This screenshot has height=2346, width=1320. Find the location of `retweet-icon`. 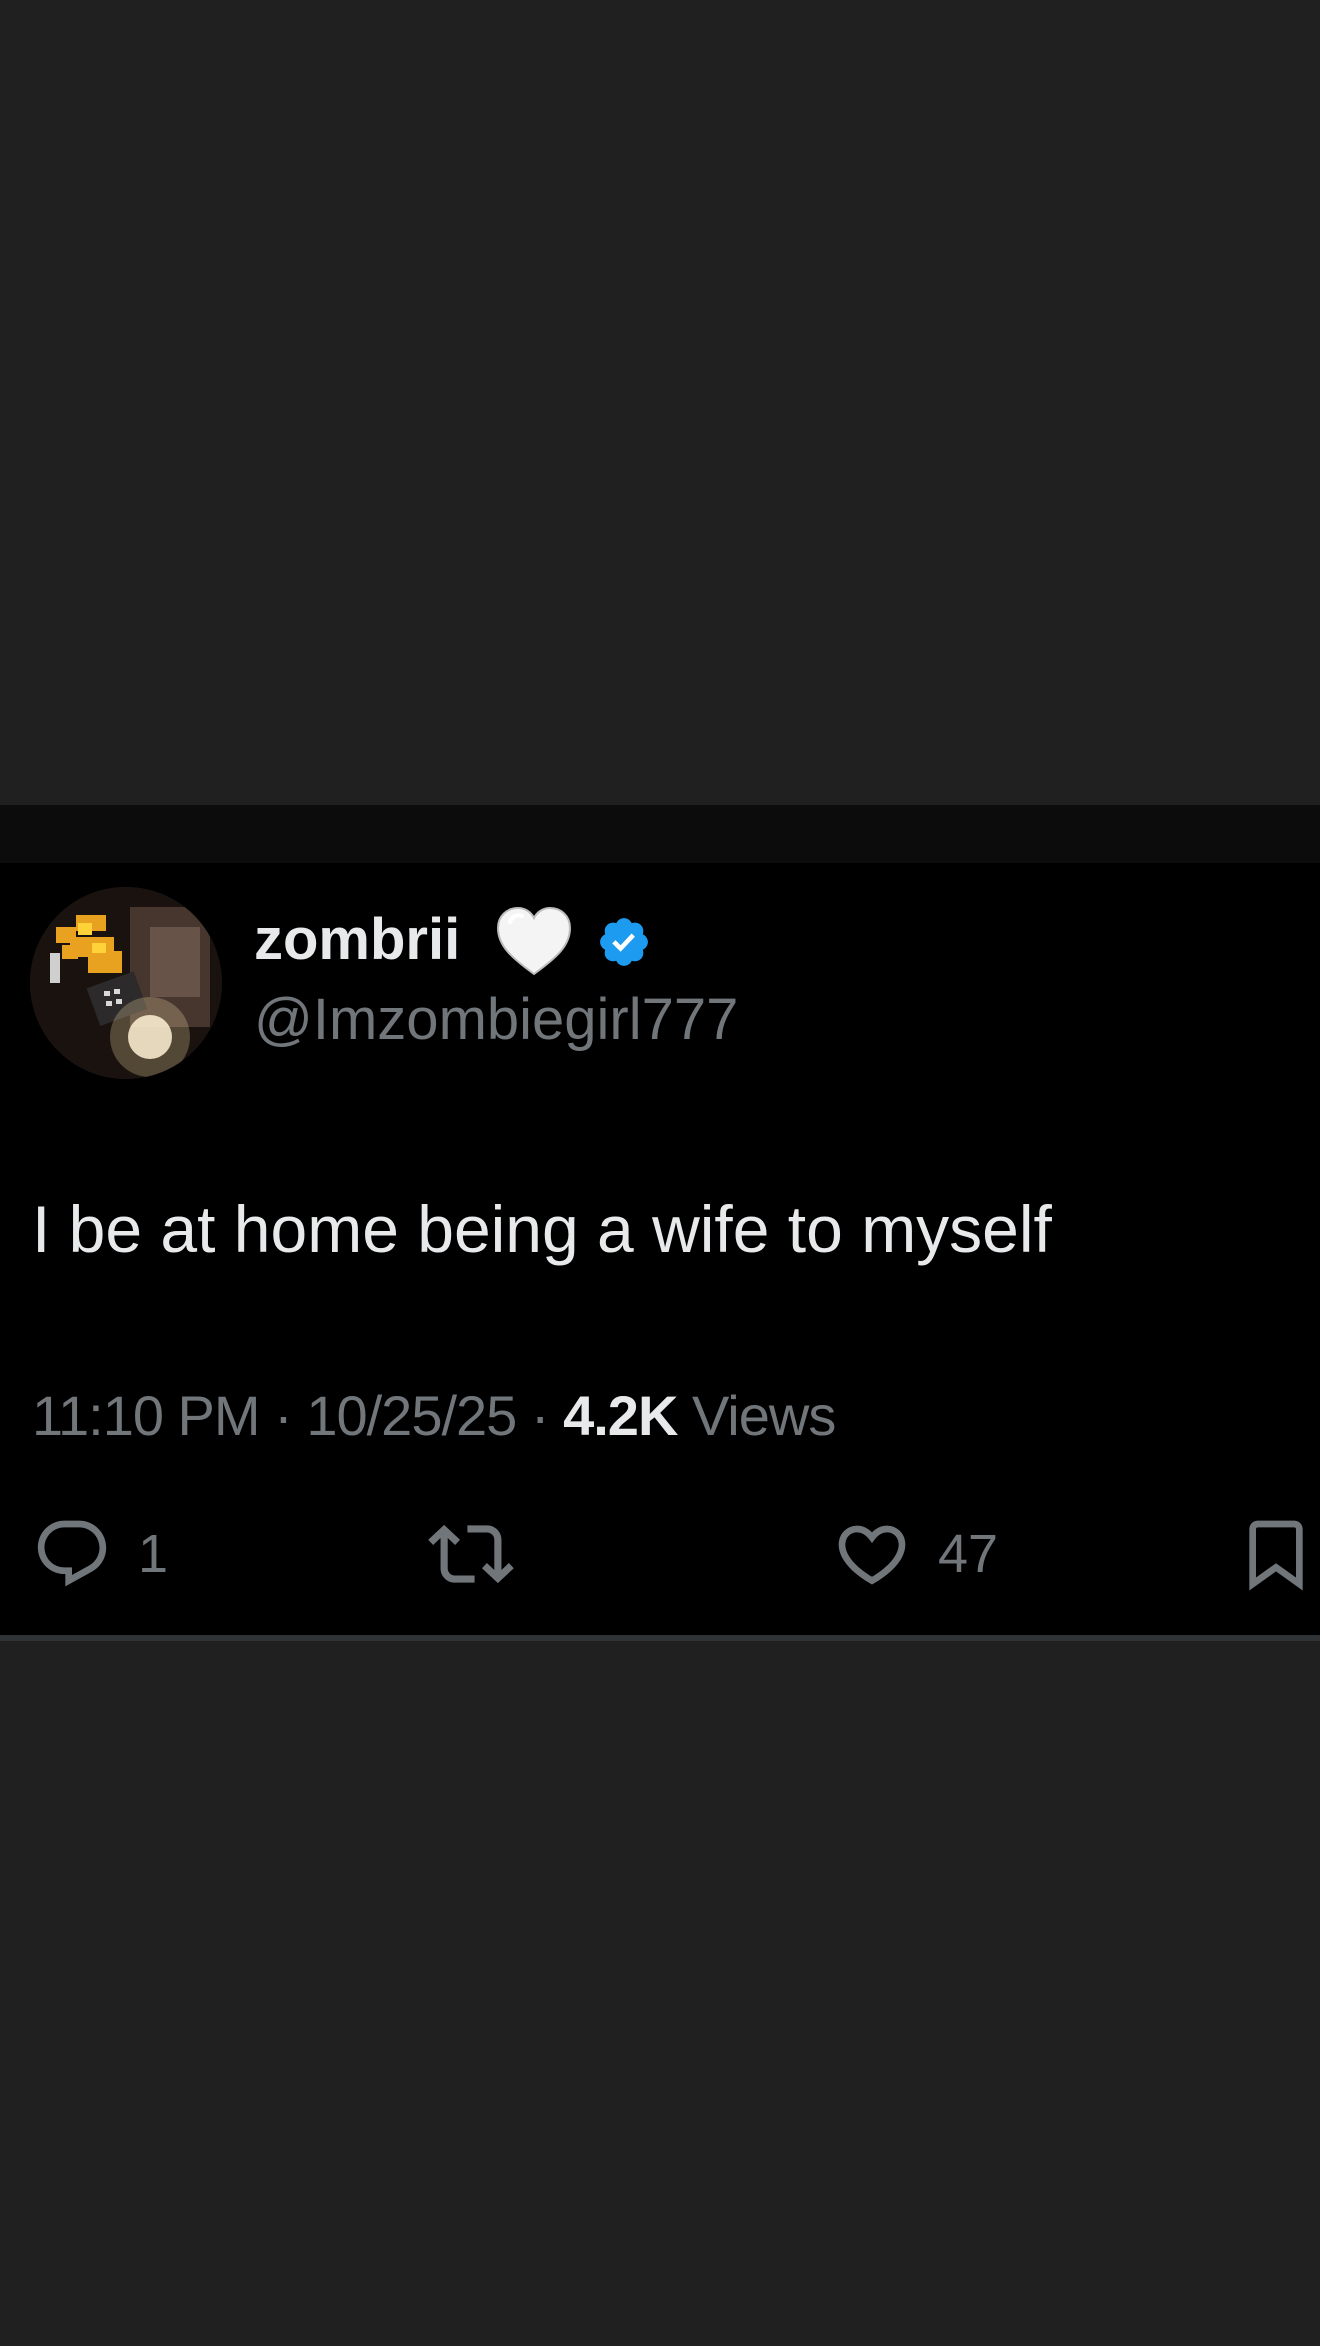

retweet-icon is located at coordinates (471, 1554).